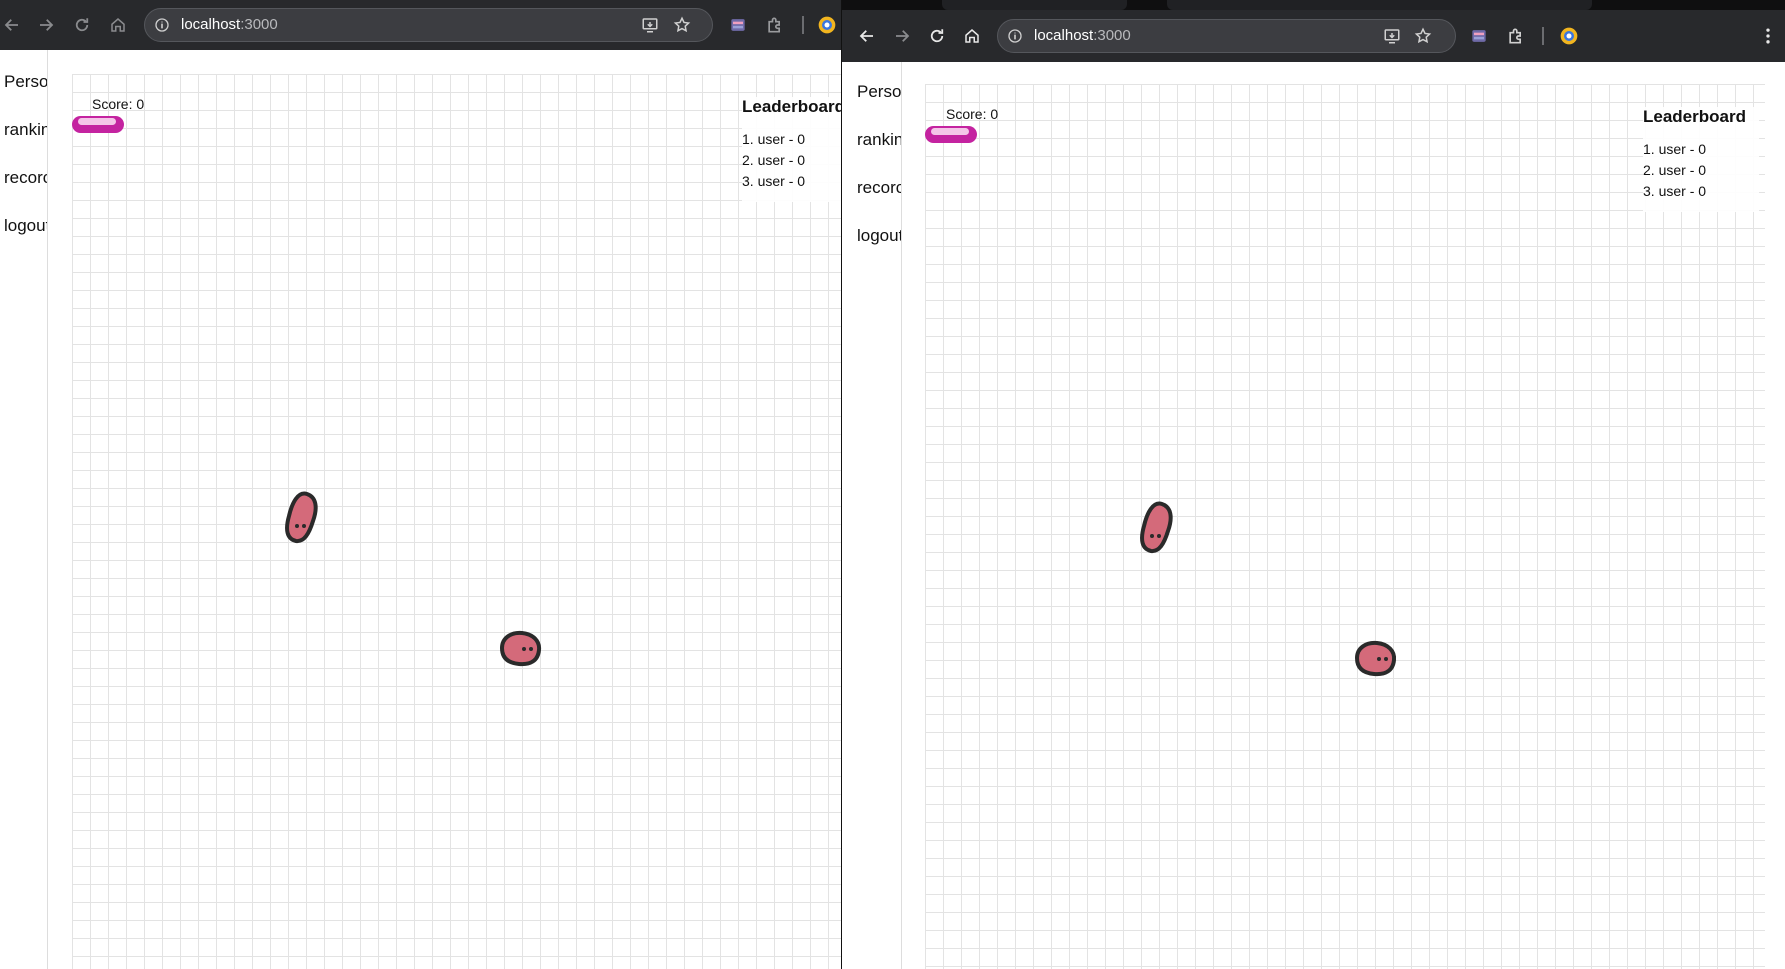 The width and height of the screenshot is (1785, 969). What do you see at coordinates (1768, 36) in the screenshot?
I see `more-menu-icon` at bounding box center [1768, 36].